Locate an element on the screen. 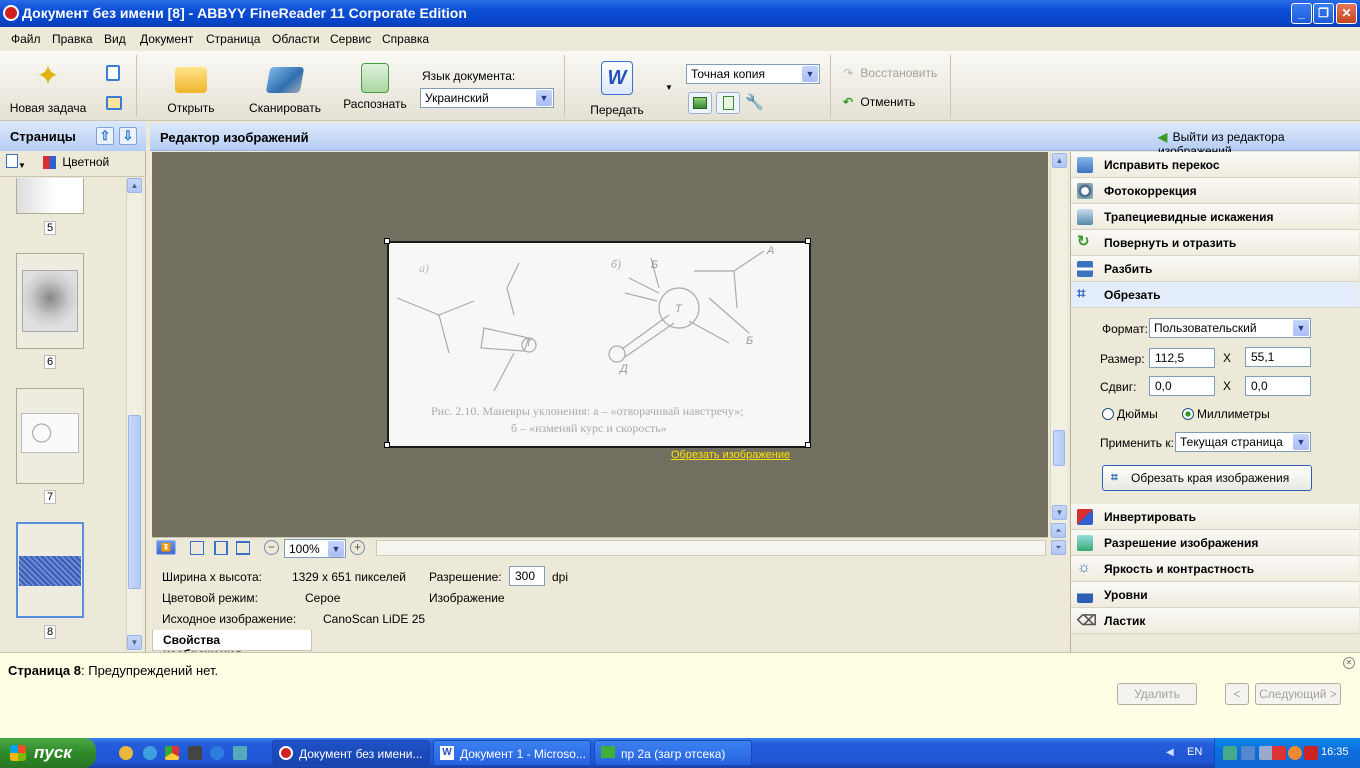  menu-view: Вид is located at coordinates (115, 39).